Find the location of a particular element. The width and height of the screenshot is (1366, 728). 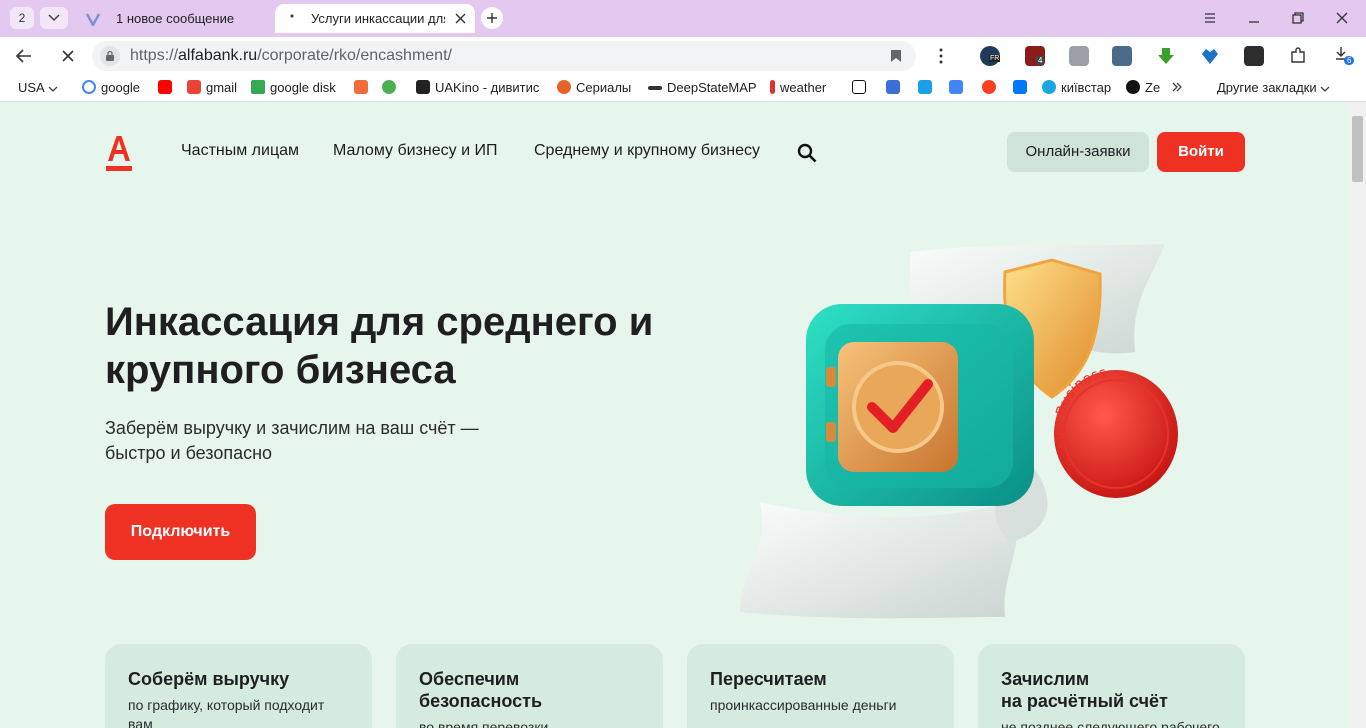

bookmark-translate is located at coordinates (958, 88).